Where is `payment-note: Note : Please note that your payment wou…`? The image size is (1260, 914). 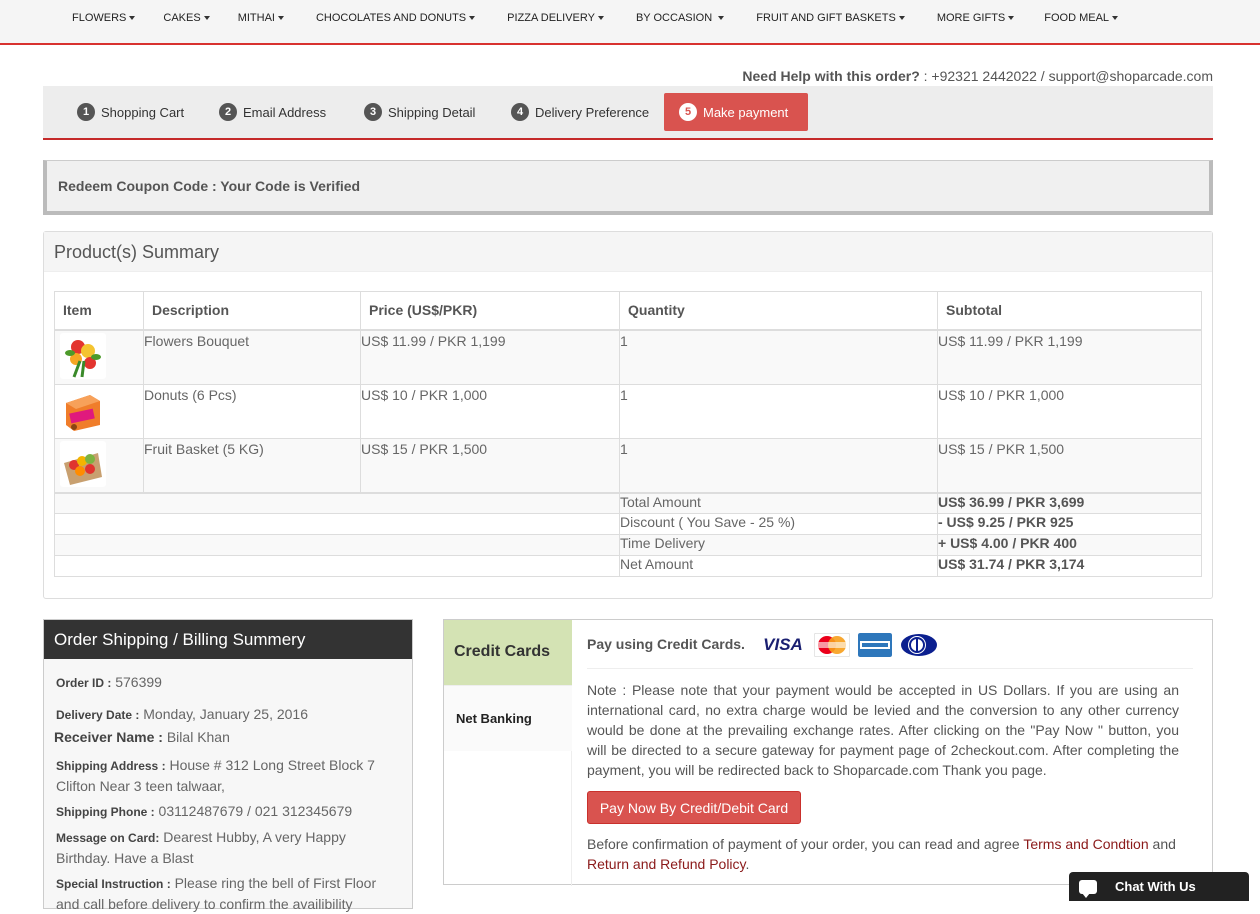 payment-note: Note : Please note that your payment wou… is located at coordinates (883, 730).